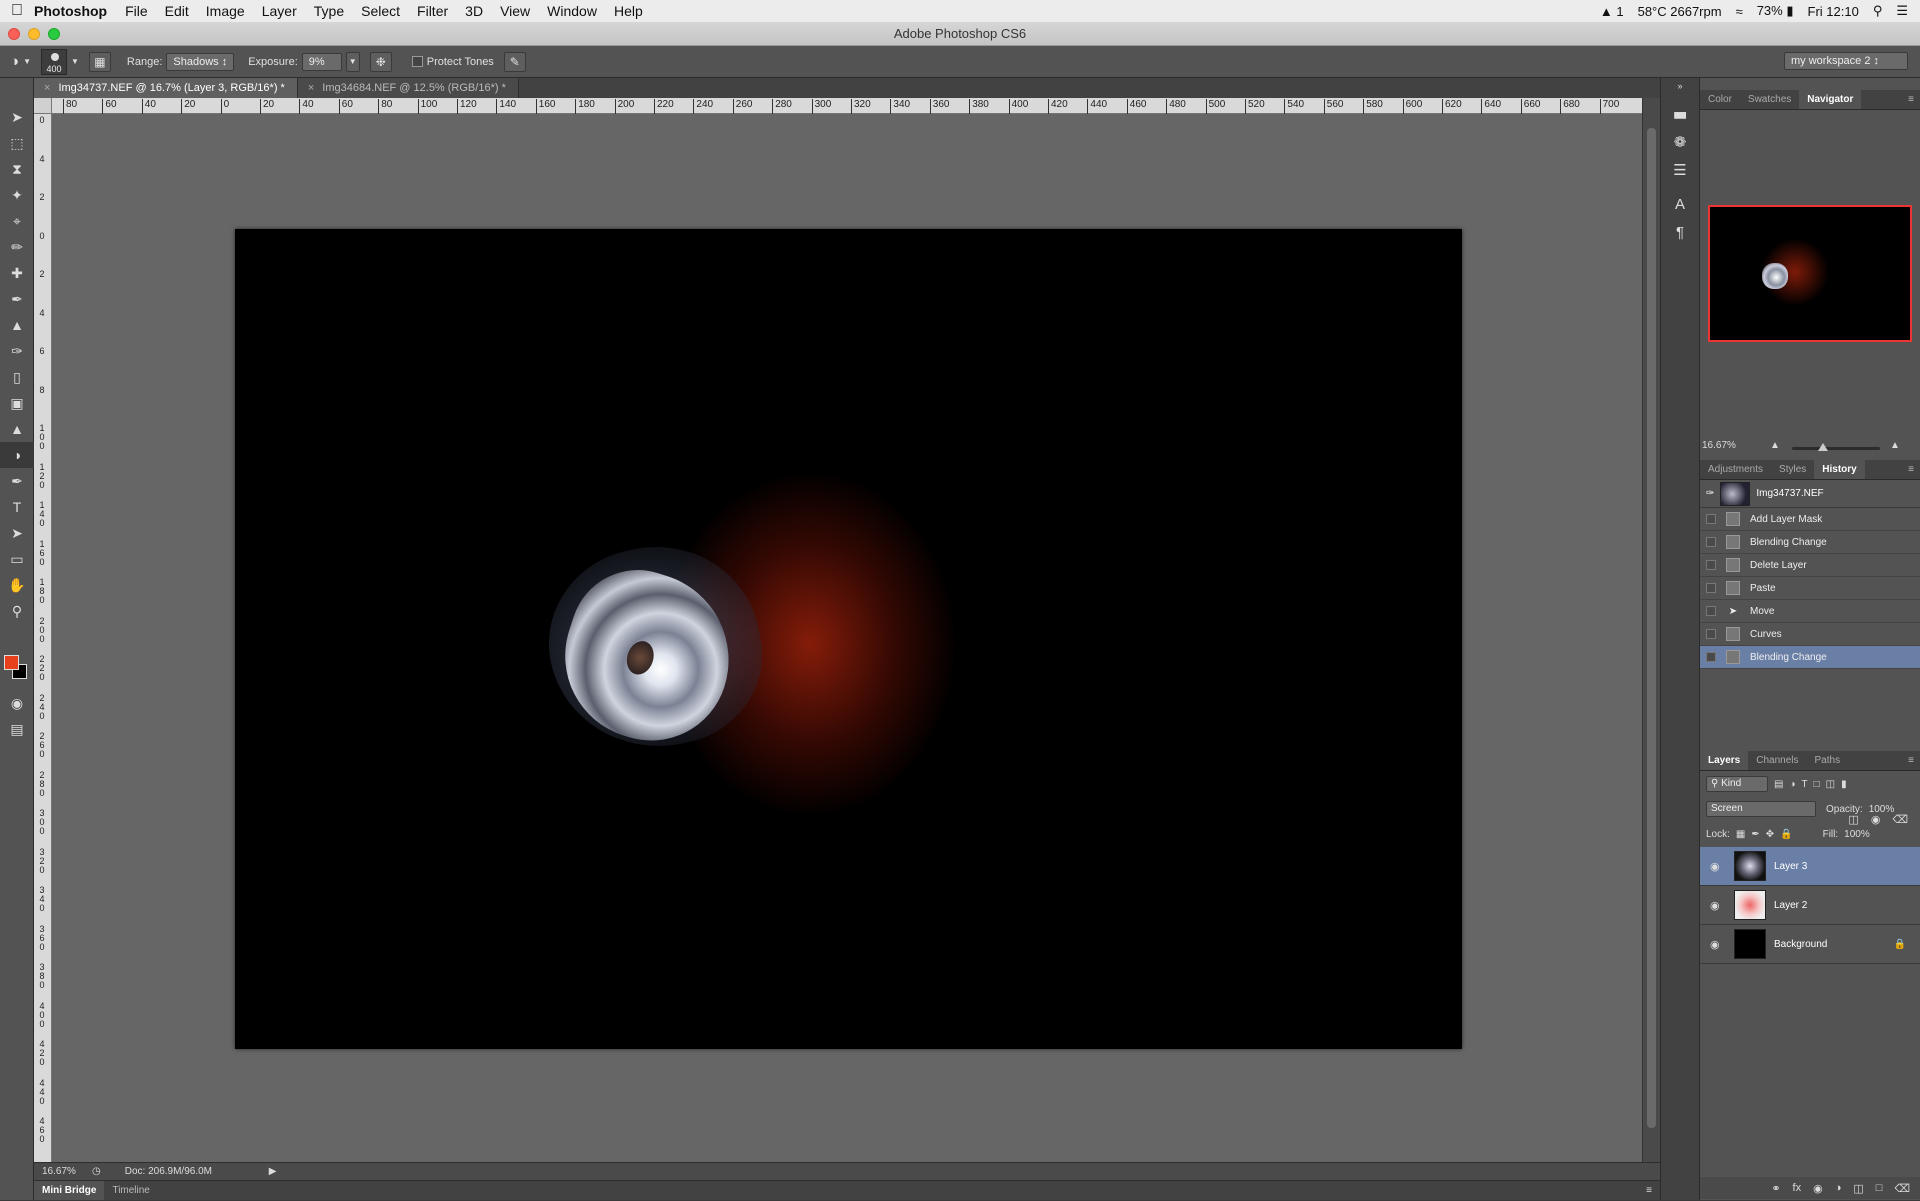 The image size is (1920, 1201). I want to click on eraser-tool-icon: ▯, so click(17, 377).